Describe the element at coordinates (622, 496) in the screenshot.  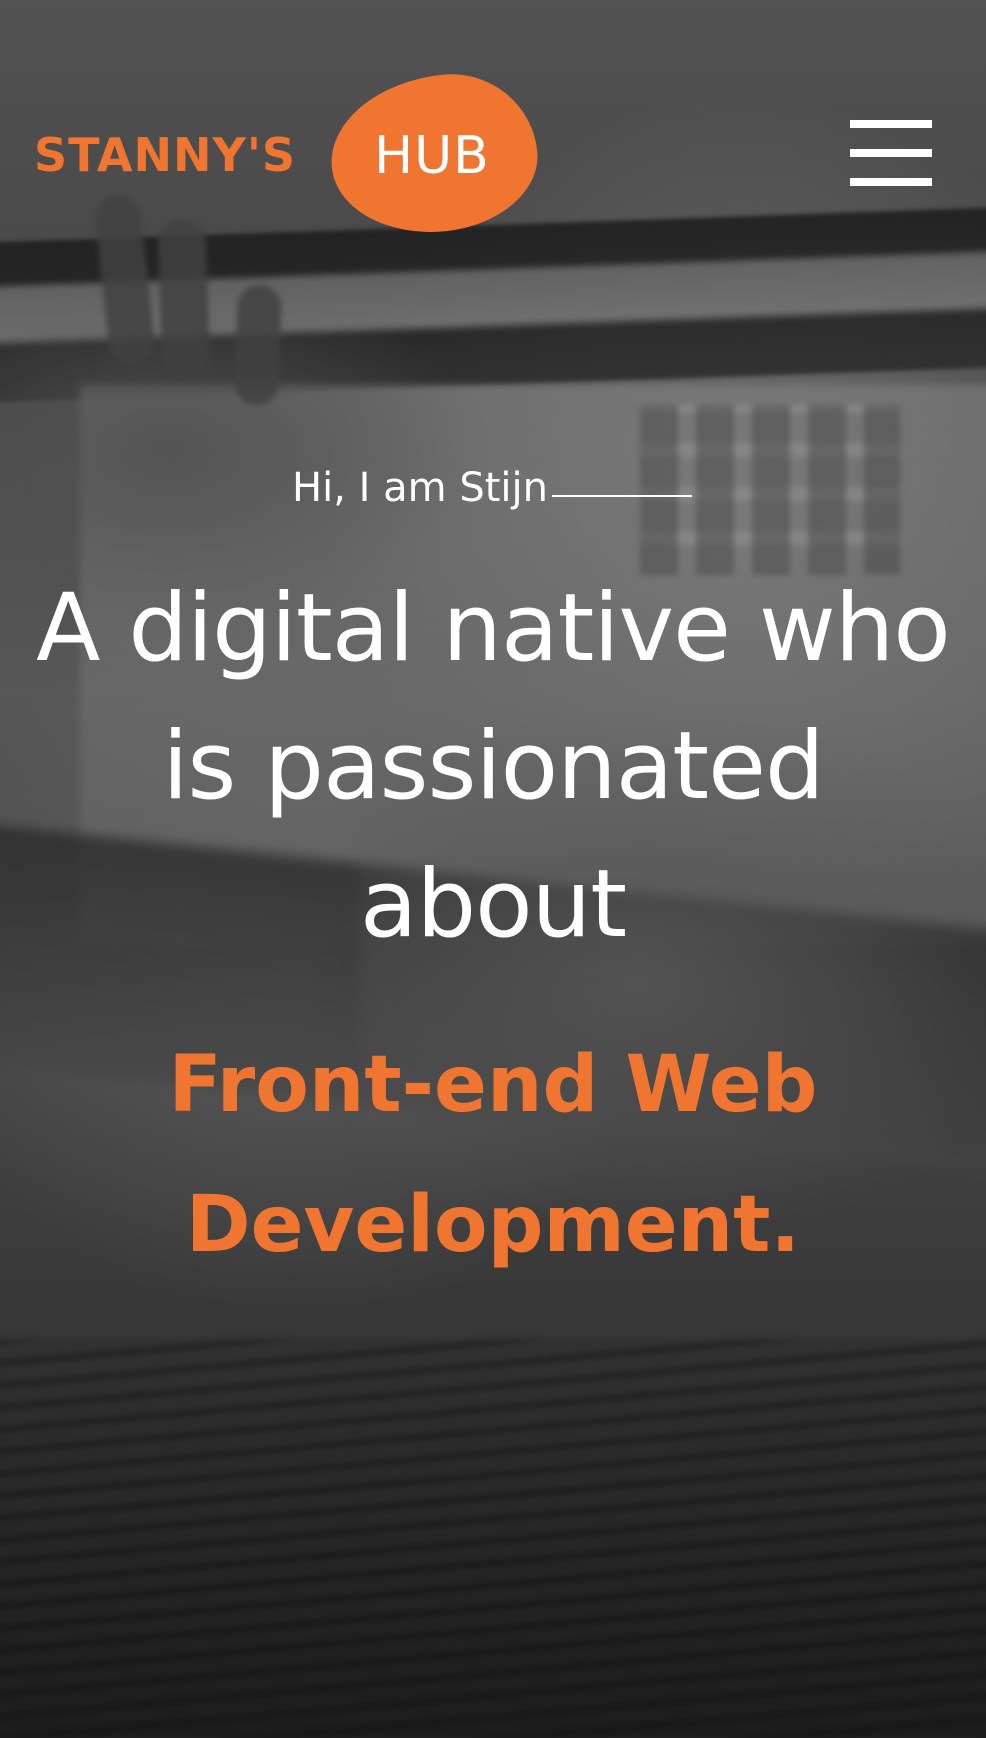
I see `intro-divider-line` at that location.